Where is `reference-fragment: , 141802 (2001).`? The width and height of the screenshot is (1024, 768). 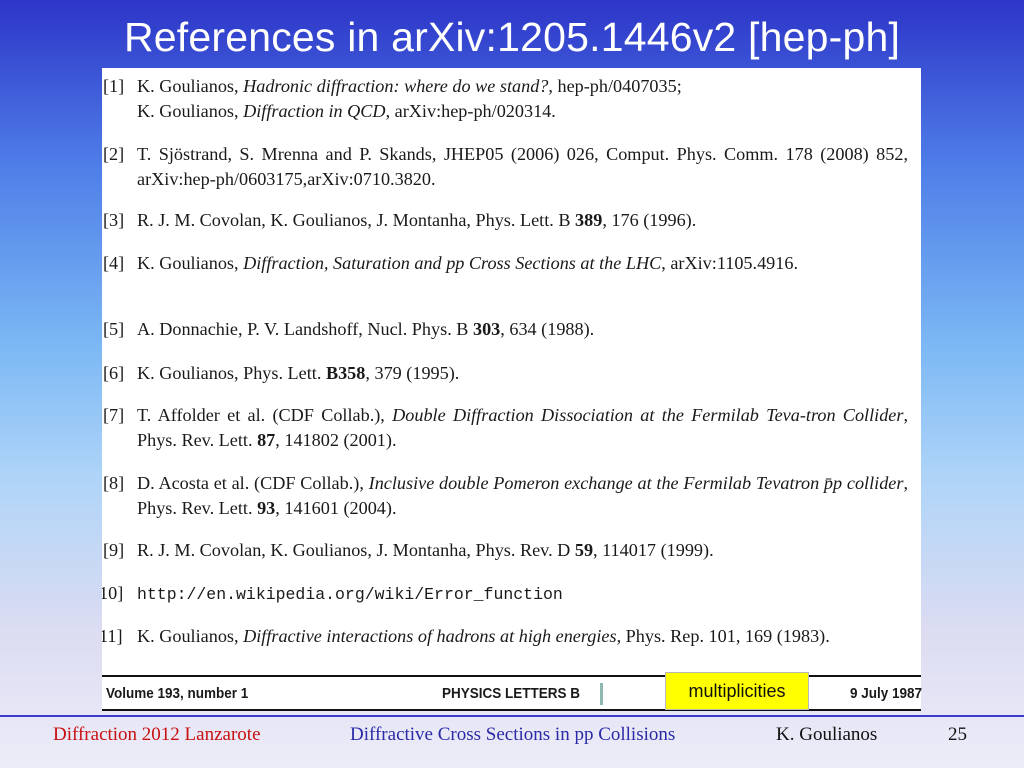
reference-fragment: , 141802 (2001). is located at coordinates (336, 439).